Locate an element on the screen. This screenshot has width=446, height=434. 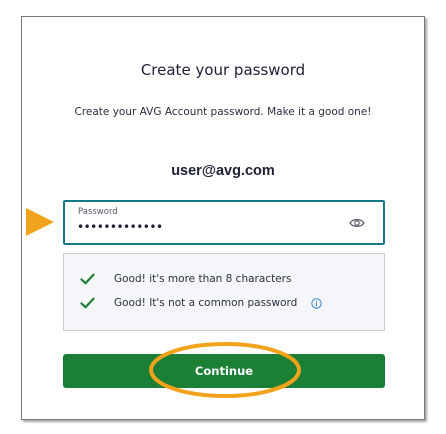
continue-button: Continue is located at coordinates (224, 371).